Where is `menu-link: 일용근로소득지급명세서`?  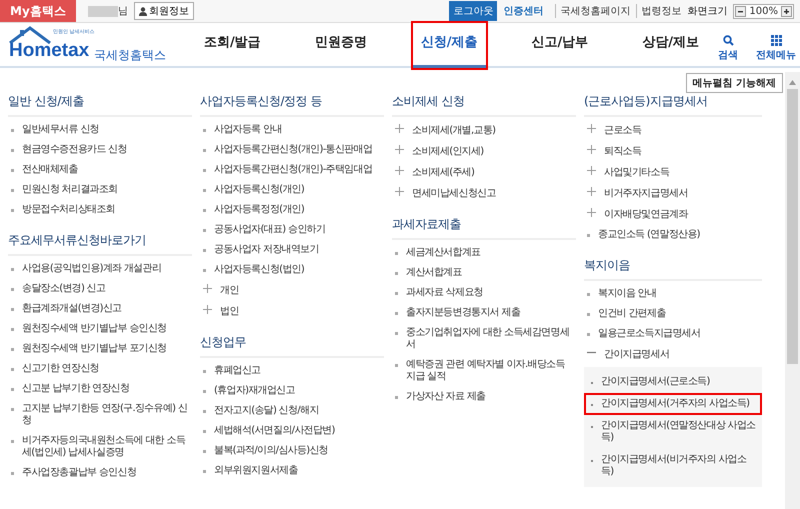
menu-link: 일용근로소득지급명세서 is located at coordinates (649, 334).